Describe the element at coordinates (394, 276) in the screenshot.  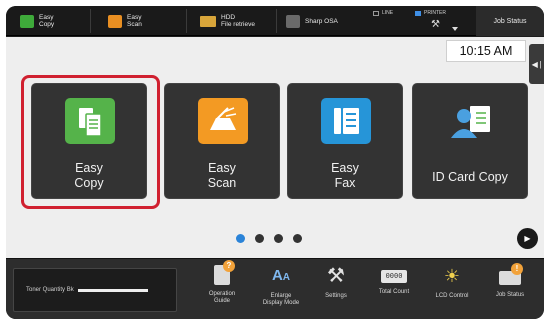
I see `counter-icon: 0000` at that location.